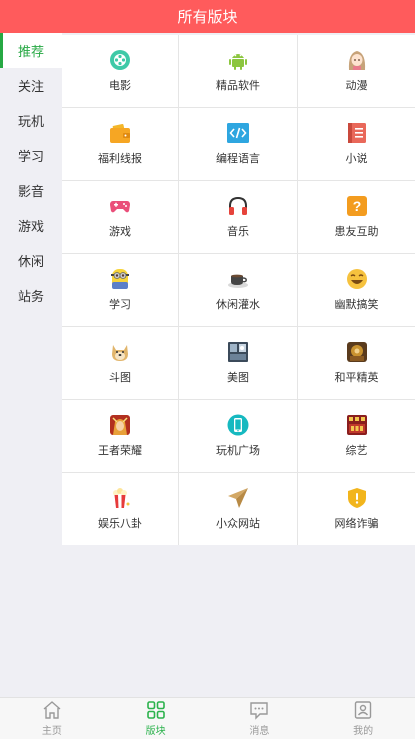  Describe the element at coordinates (259, 711) in the screenshot. I see `message-icon` at that location.